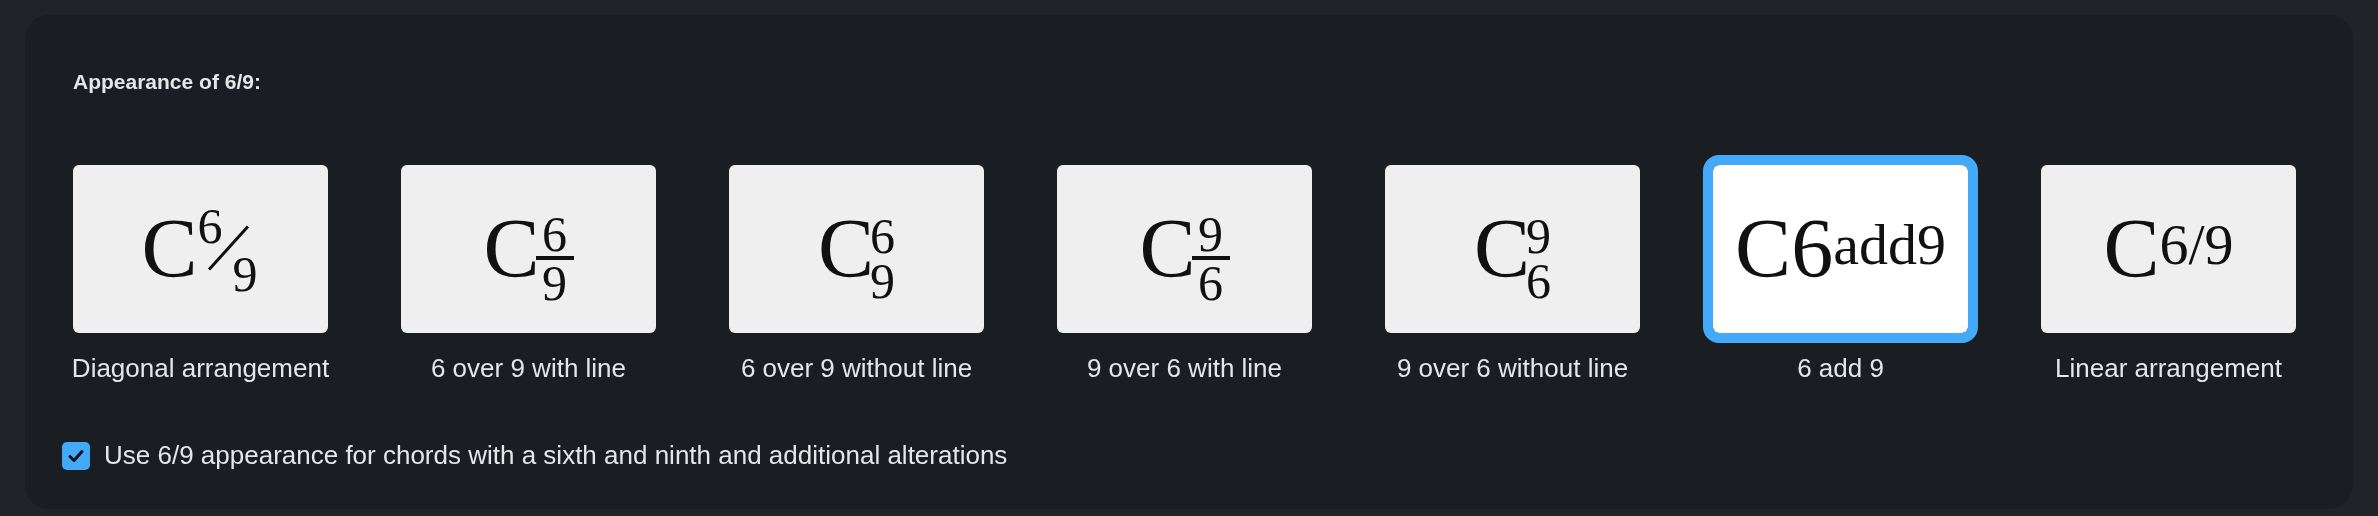 The width and height of the screenshot is (2378, 516). Describe the element at coordinates (528, 368) in the screenshot. I see `option-label: 6 over 9 with line` at that location.